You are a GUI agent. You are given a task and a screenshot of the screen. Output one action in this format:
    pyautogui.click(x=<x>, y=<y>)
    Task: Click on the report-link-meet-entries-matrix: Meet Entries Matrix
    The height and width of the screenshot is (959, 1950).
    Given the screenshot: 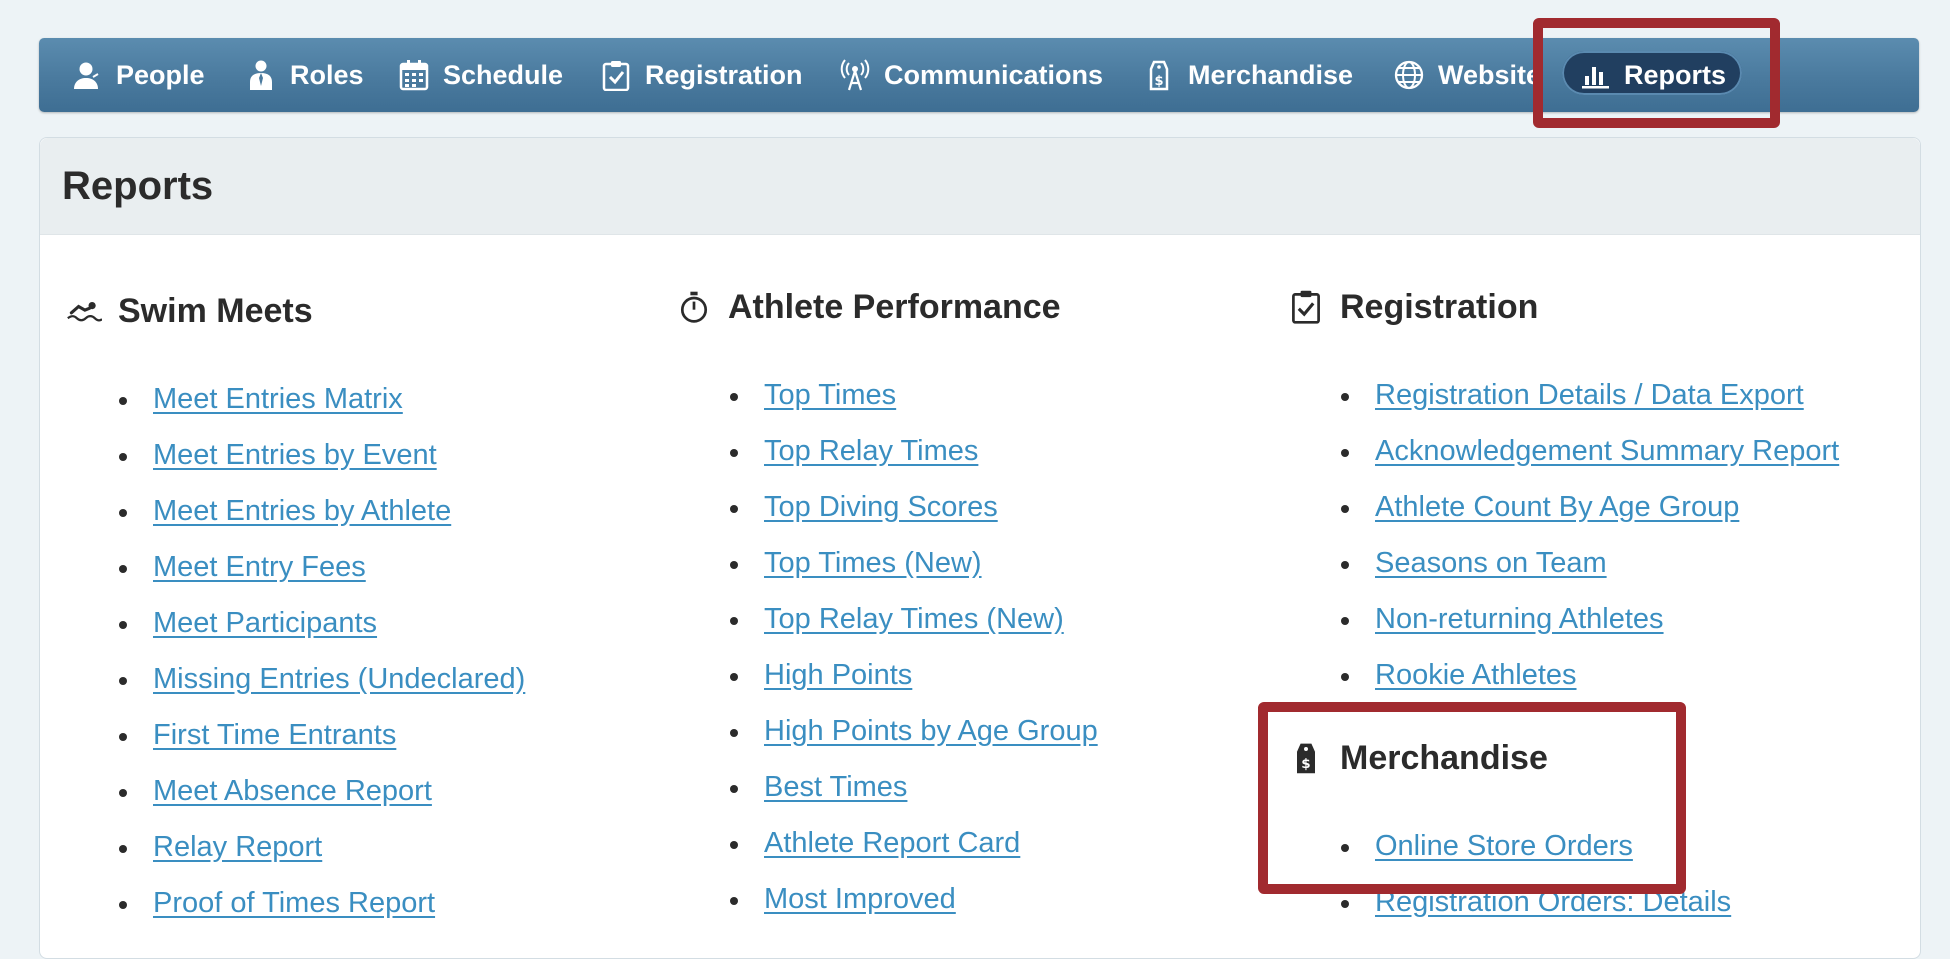 What is the action you would take?
    pyautogui.click(x=278, y=399)
    